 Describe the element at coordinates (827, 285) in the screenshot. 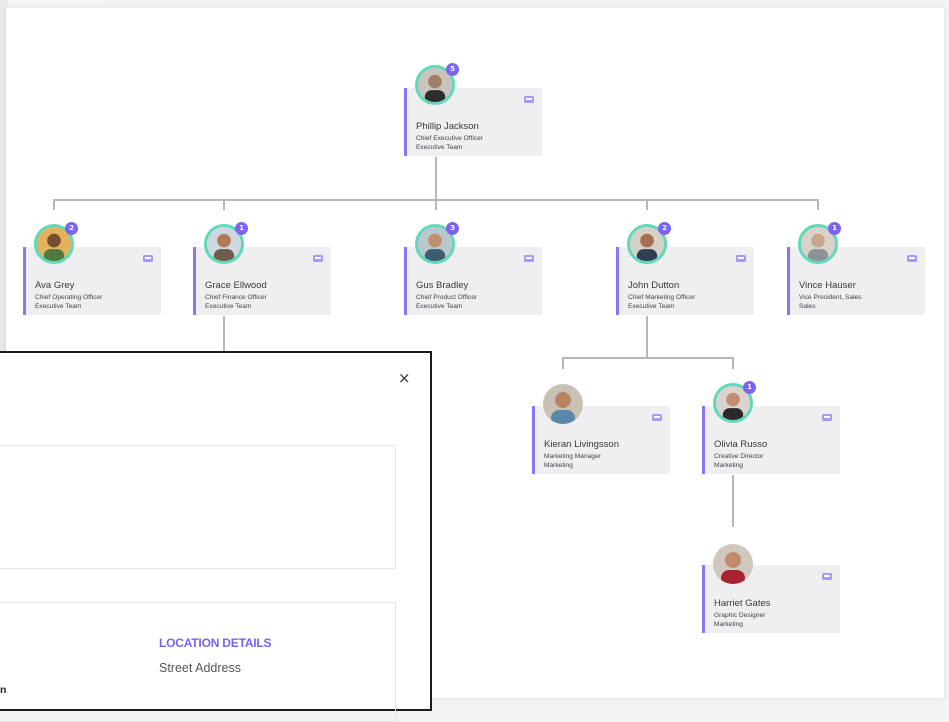

I see `person-name: Vince Hauser` at that location.